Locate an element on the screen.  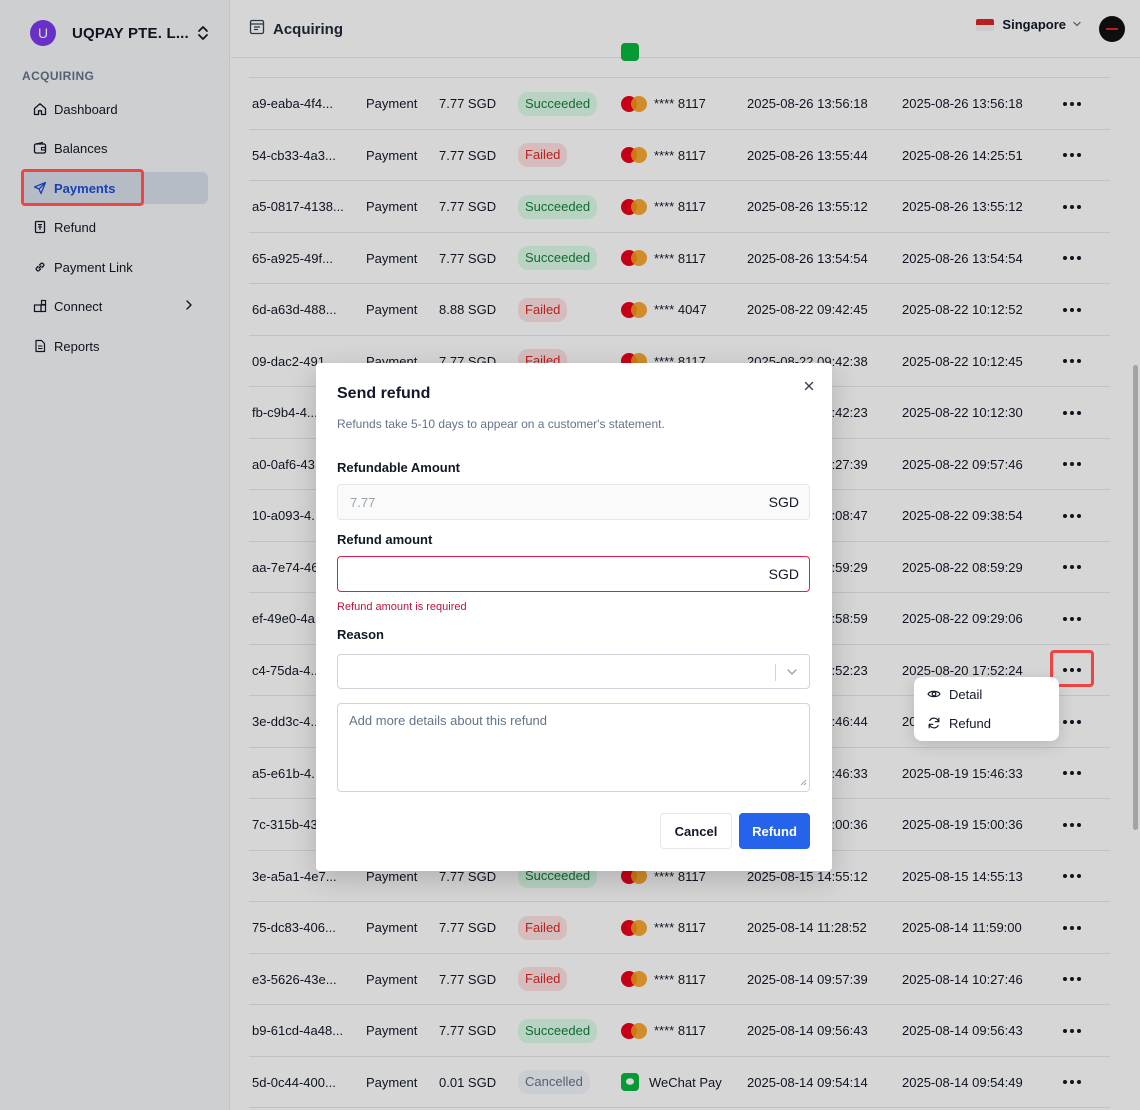
menu-item-refund: Refund is located at coordinates (958, 723).